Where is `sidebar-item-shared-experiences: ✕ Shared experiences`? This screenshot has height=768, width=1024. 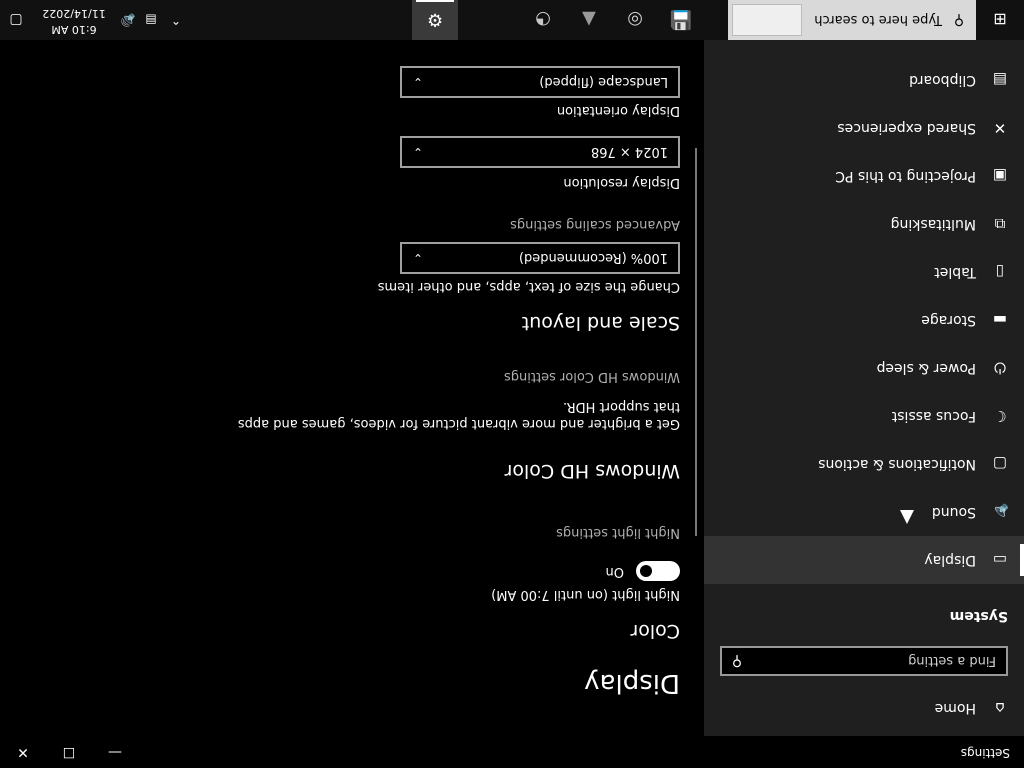 sidebar-item-shared-experiences: ✕ Shared experiences is located at coordinates (864, 128).